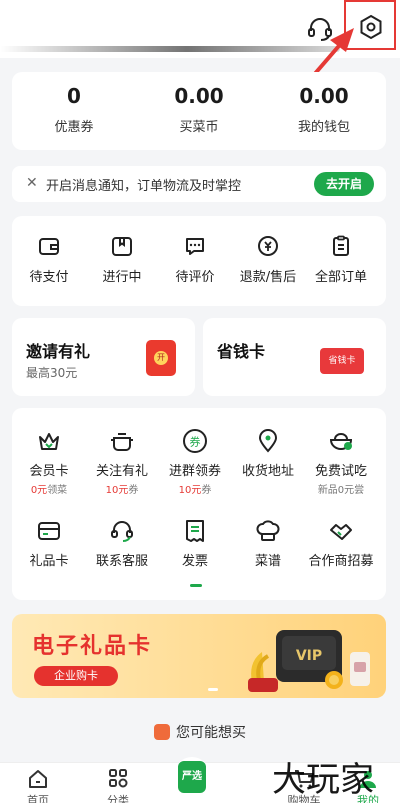  What do you see at coordinates (294, 357) in the screenshot?
I see `savings-card-promo: 省钱卡 省钱卡` at bounding box center [294, 357].